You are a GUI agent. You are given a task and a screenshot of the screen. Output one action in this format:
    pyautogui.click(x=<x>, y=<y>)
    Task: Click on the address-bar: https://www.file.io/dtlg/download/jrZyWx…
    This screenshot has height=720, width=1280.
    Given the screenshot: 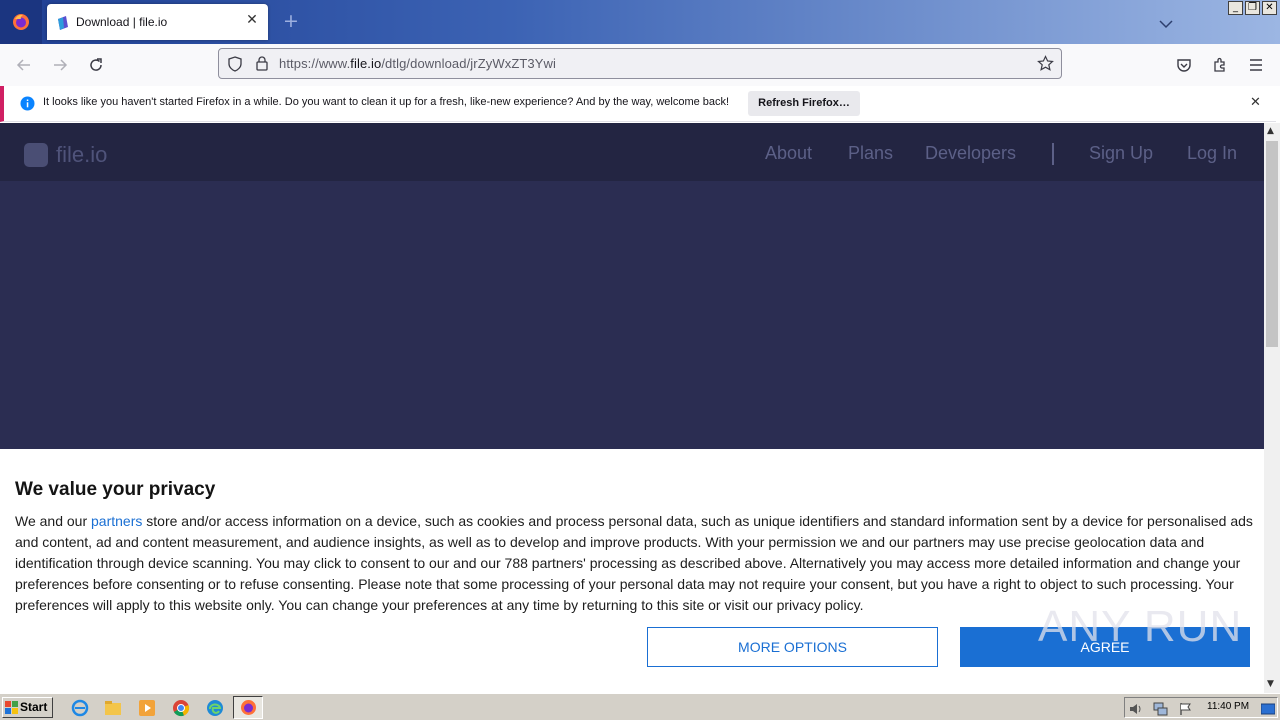 What is the action you would take?
    pyautogui.click(x=640, y=63)
    